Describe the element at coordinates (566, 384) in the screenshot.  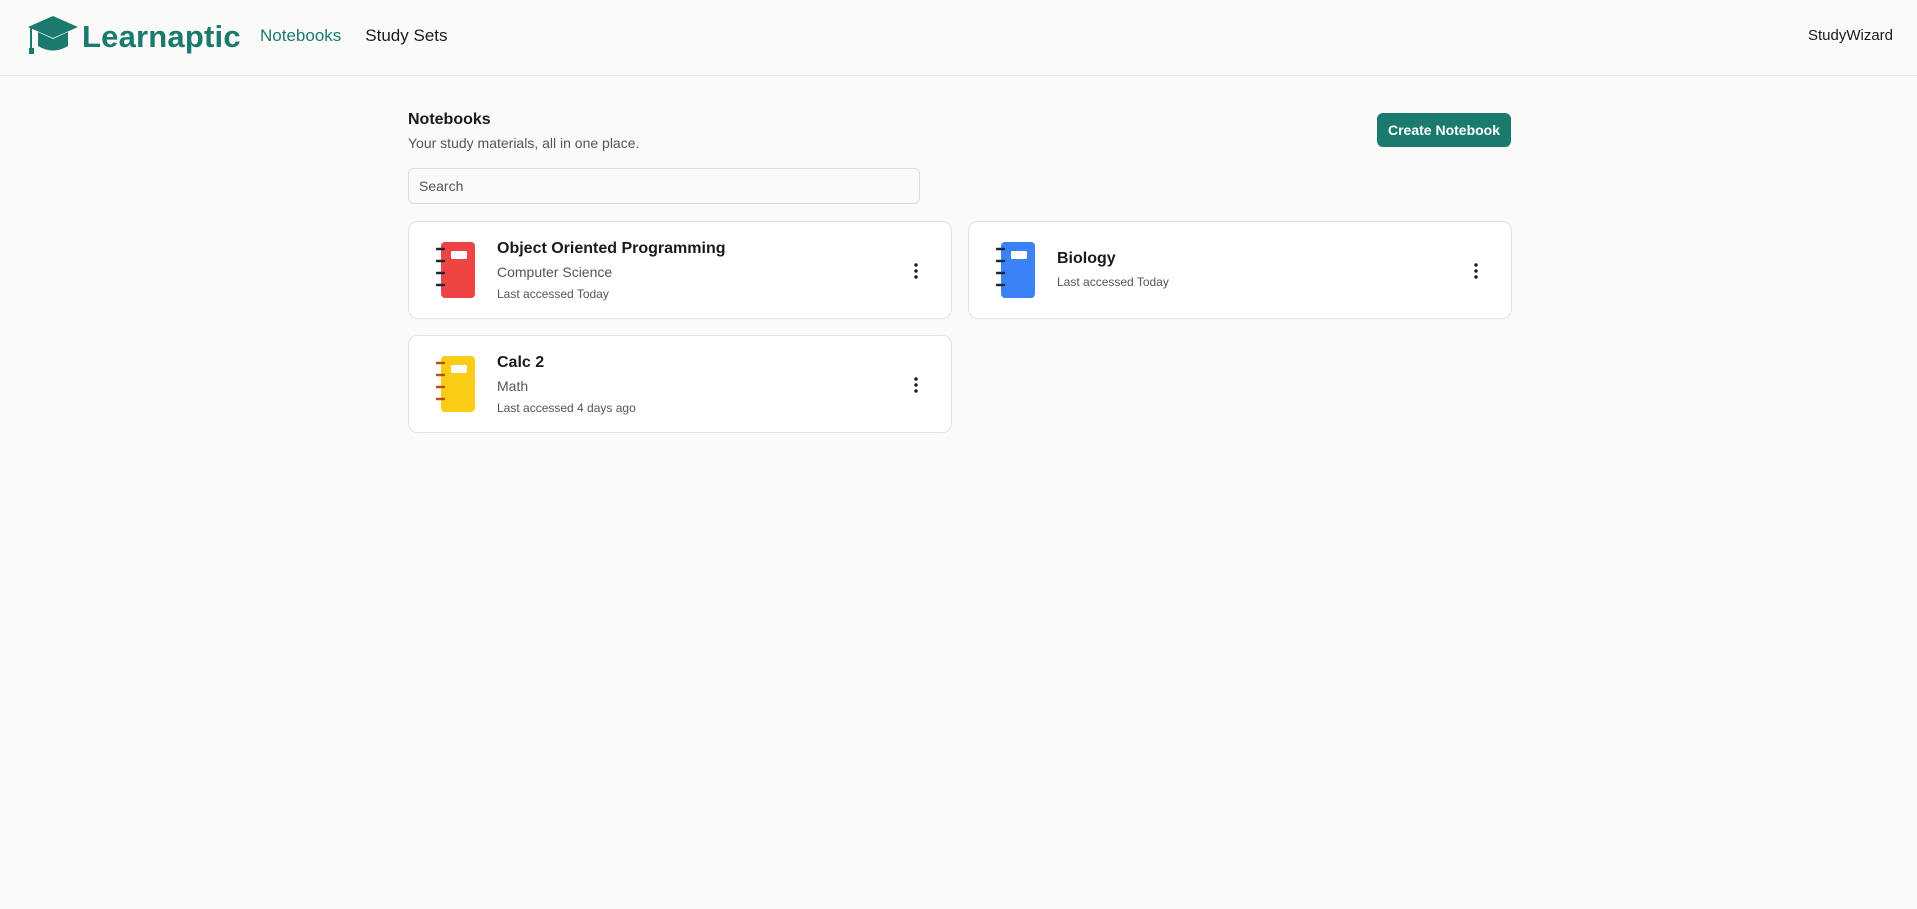
I see `notebook-info: Calc 2 Math Last accessed 4 days ago` at that location.